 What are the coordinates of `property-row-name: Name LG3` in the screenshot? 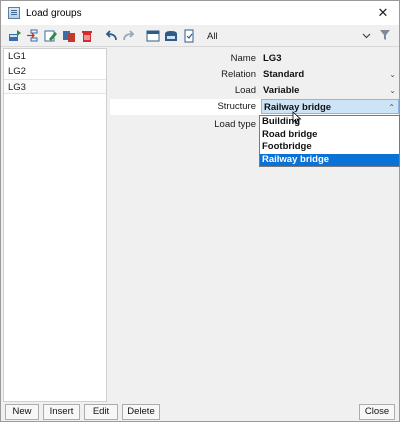 It's located at (254, 58).